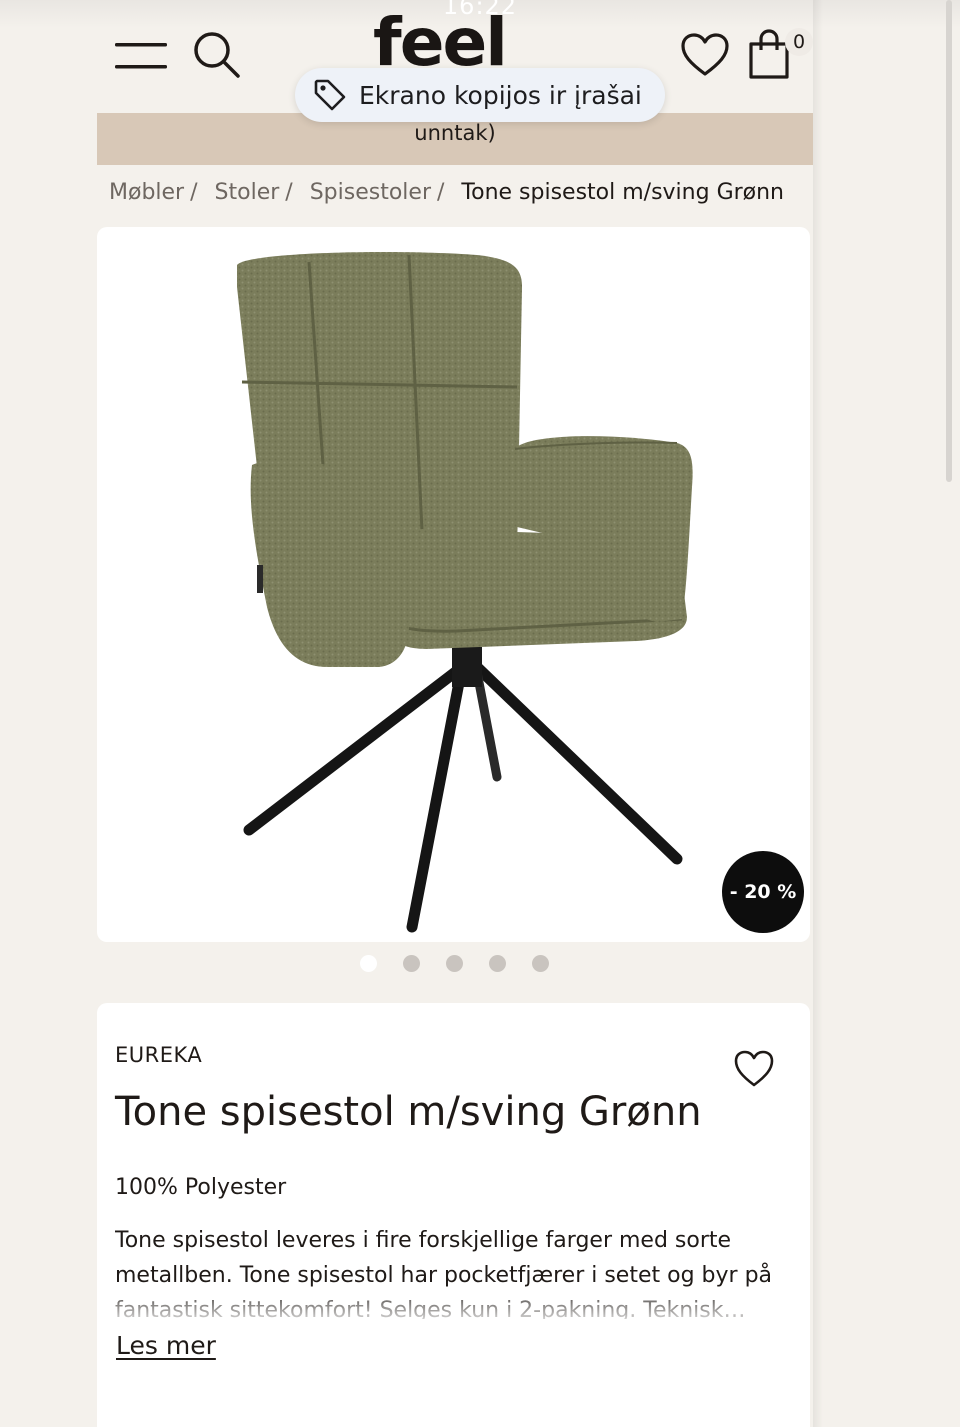 The image size is (960, 1427). Describe the element at coordinates (146, 192) in the screenshot. I see `breadcrumb-item-mobler: Møbler` at that location.